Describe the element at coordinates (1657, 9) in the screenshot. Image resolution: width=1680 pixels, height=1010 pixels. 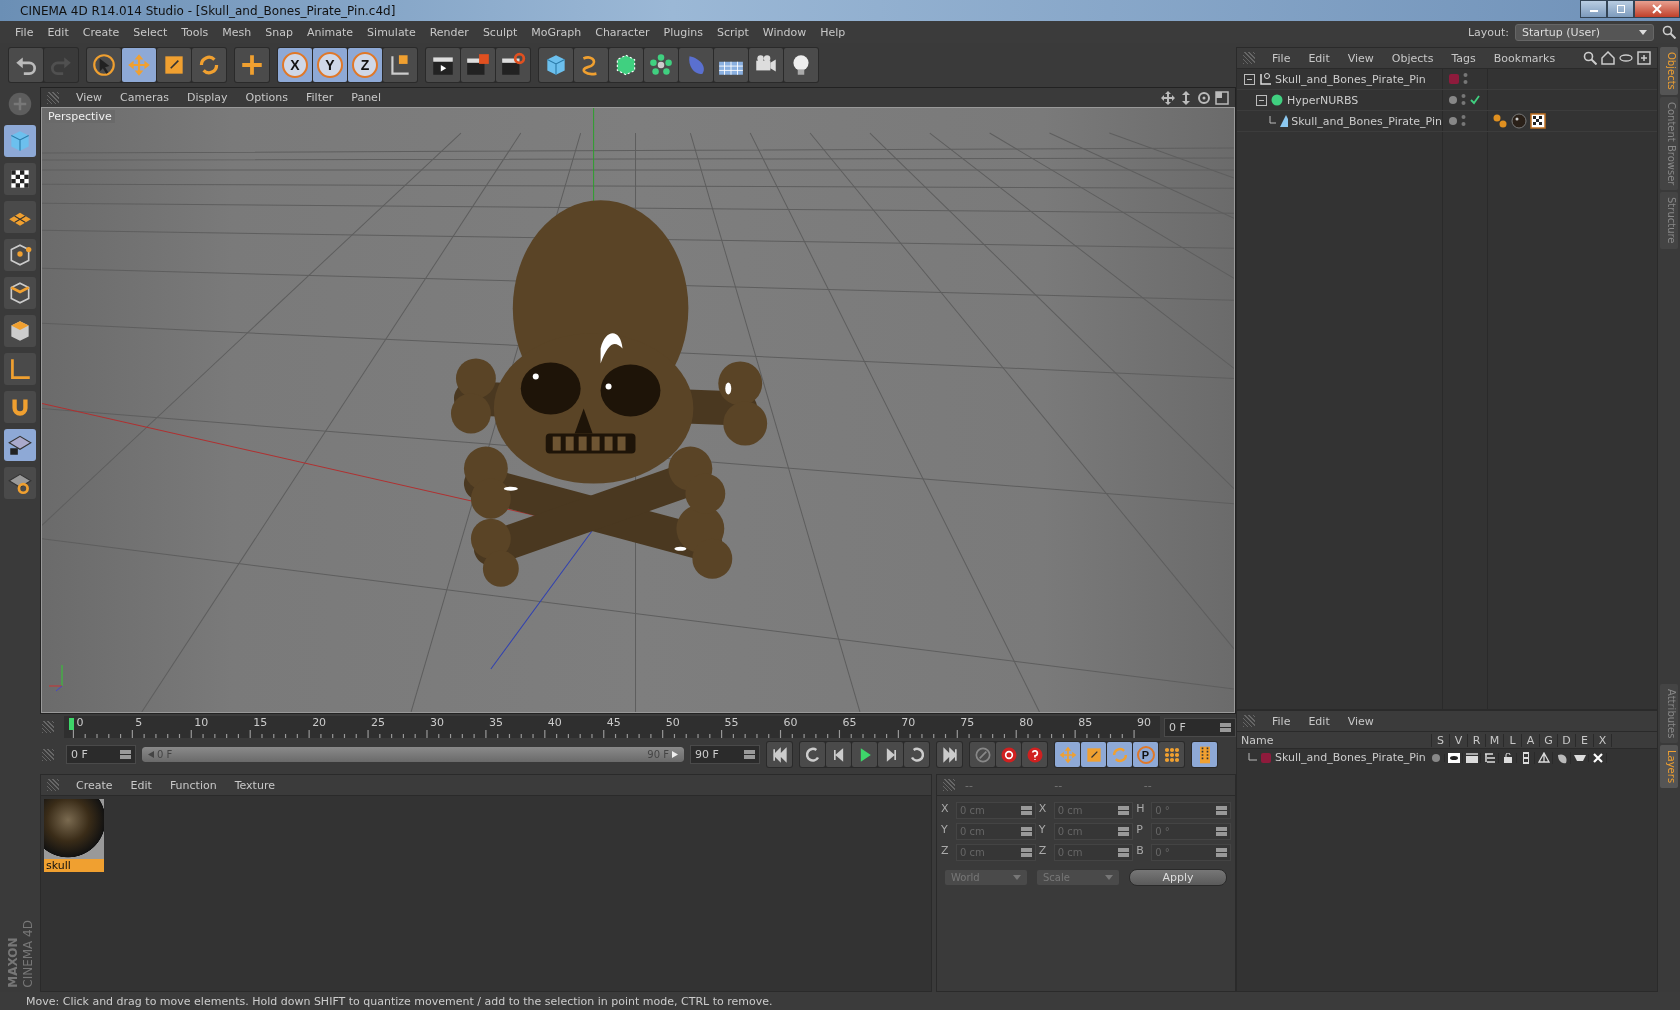
I see `close-button` at that location.